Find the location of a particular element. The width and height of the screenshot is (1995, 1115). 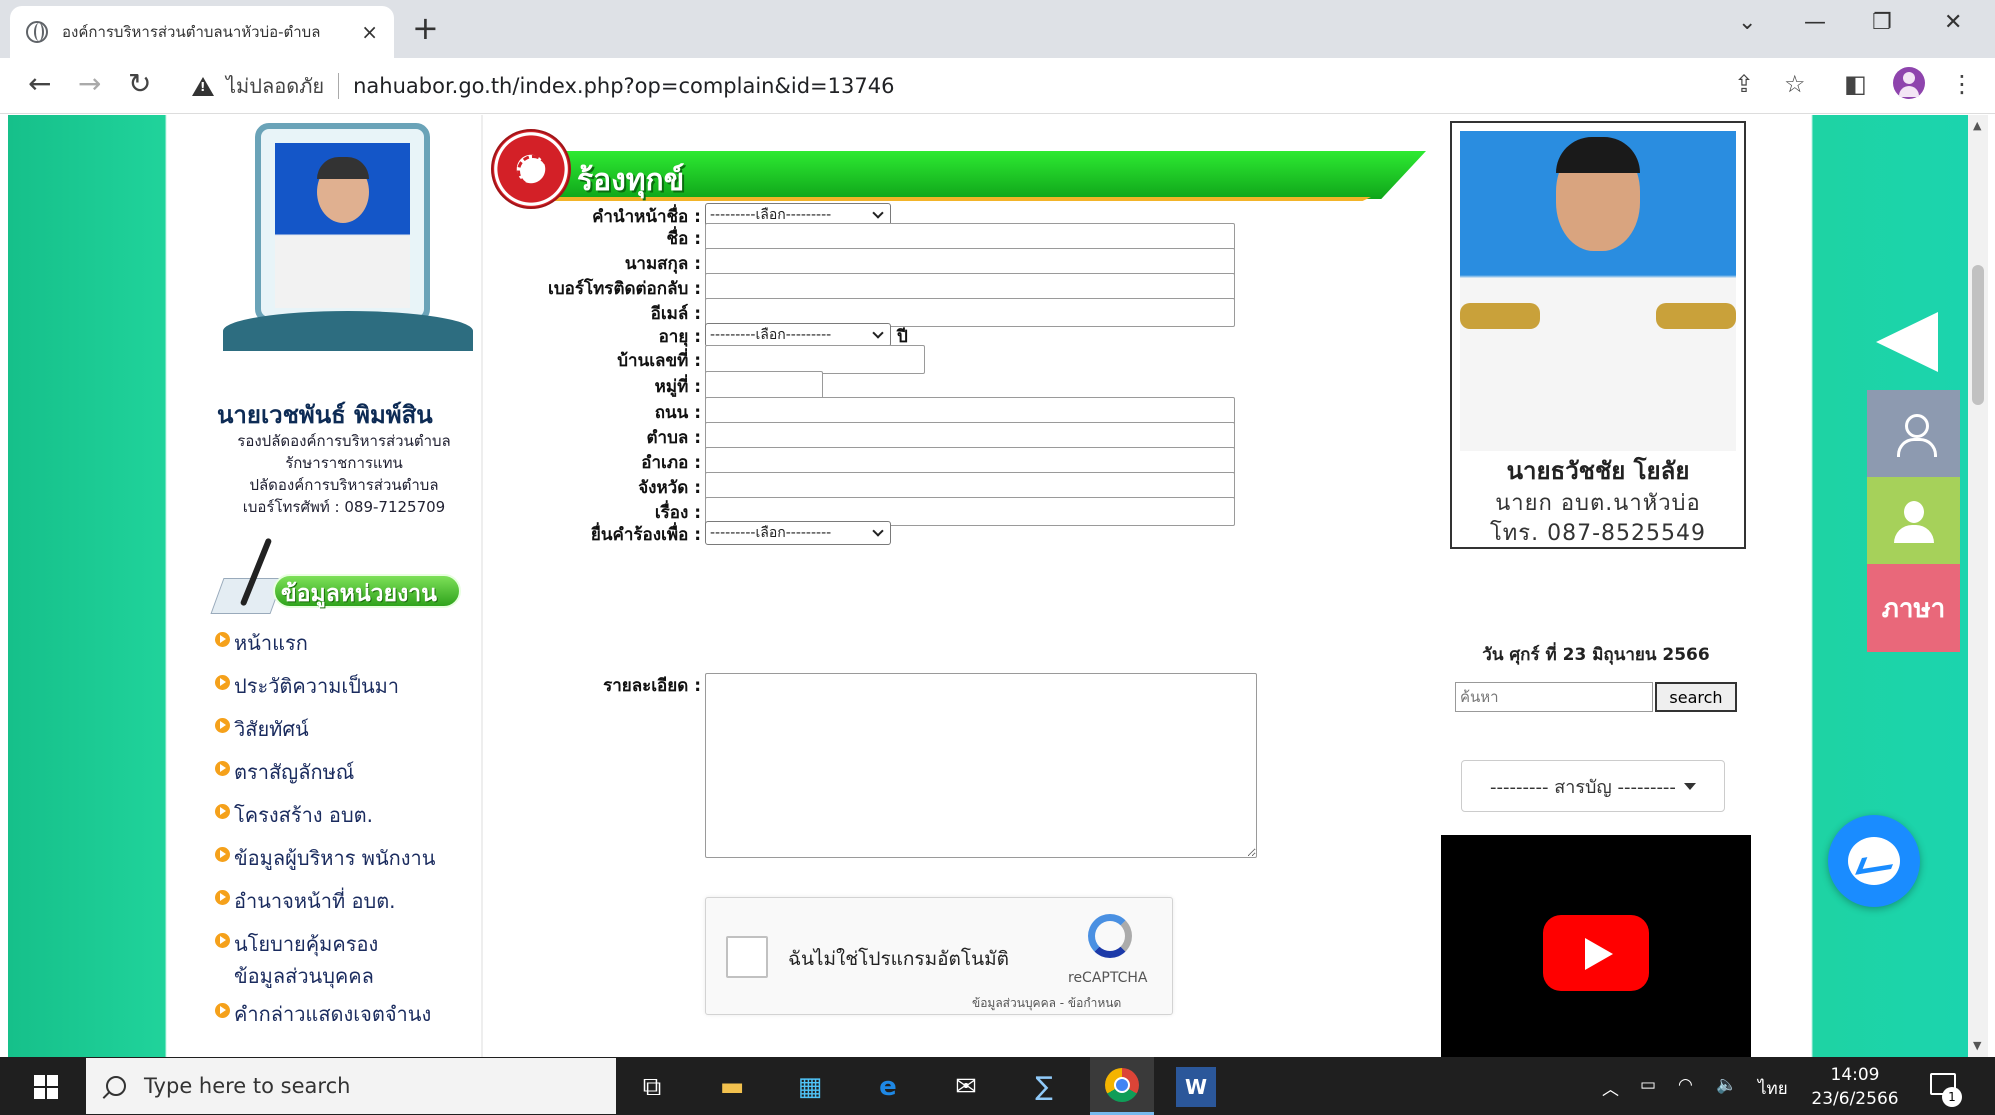

label-house-number: บ้านเลขที่ : is located at coordinates (659, 361).